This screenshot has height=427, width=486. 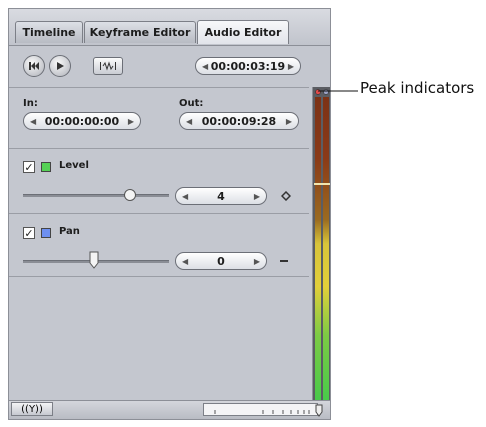 What do you see at coordinates (29, 167) in the screenshot?
I see `level-checkbox: ✓` at bounding box center [29, 167].